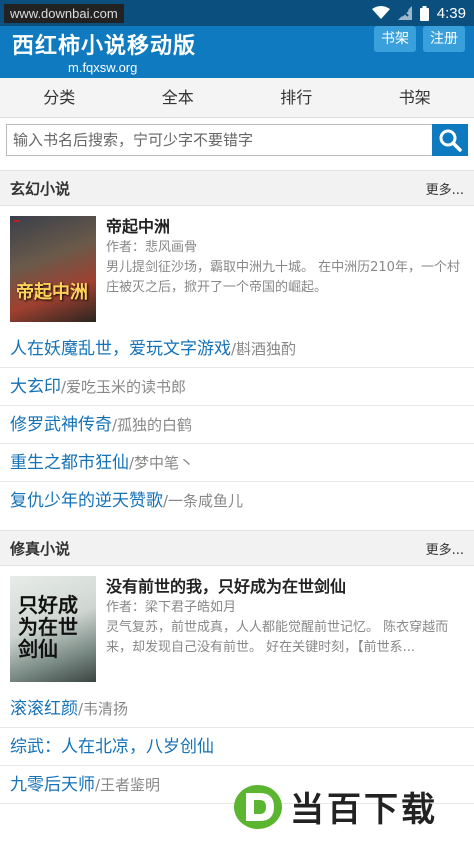  What do you see at coordinates (86, 501) in the screenshot?
I see `book-title-link: 复仇少年的逆天赞歌` at bounding box center [86, 501].